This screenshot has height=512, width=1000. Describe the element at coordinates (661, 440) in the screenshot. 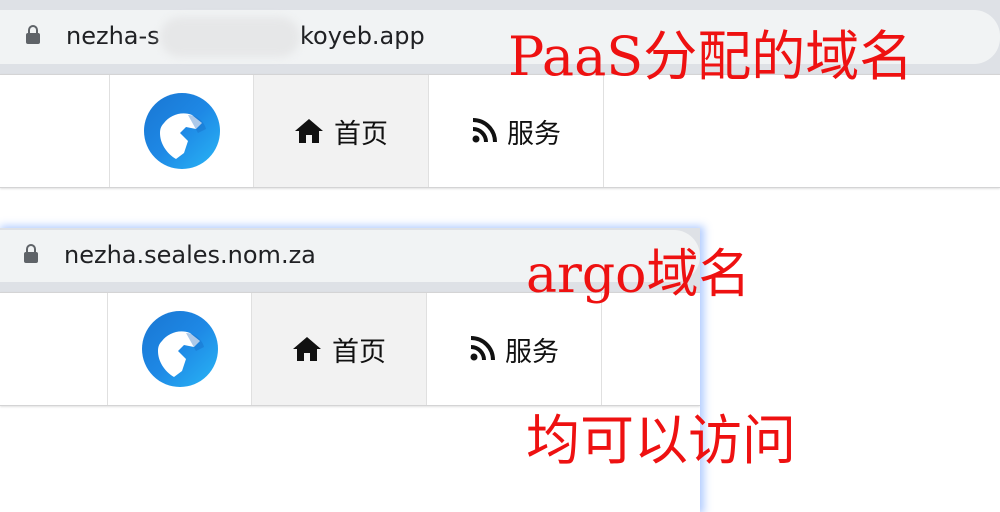

I see `annotation-both-accessible: 均可以访问` at that location.